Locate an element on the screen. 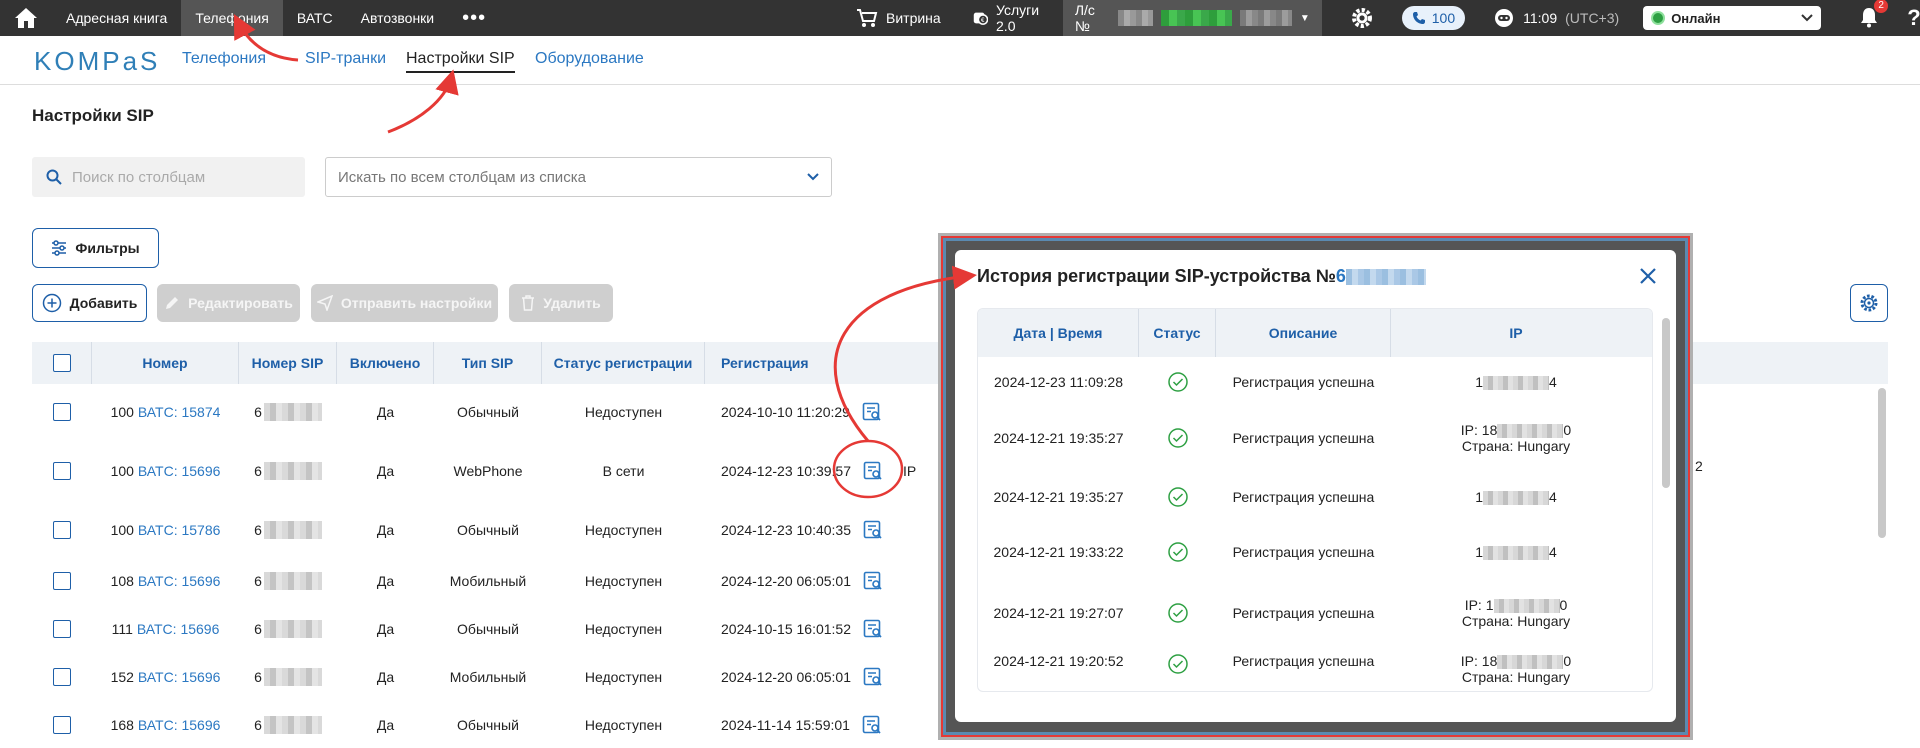 Image resolution: width=1920 pixels, height=748 pixels. delete-label: Удалить is located at coordinates (572, 303).